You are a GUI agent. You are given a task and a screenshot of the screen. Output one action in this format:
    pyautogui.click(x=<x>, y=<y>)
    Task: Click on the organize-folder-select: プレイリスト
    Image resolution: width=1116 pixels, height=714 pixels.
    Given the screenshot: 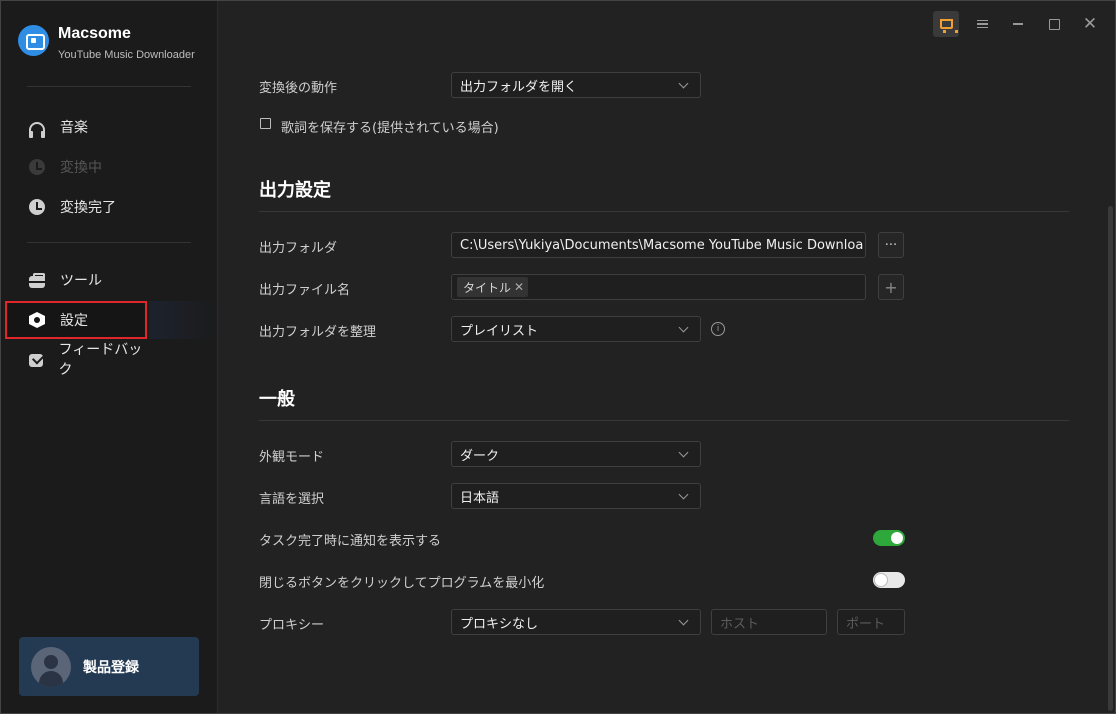 What is the action you would take?
    pyautogui.click(x=576, y=329)
    